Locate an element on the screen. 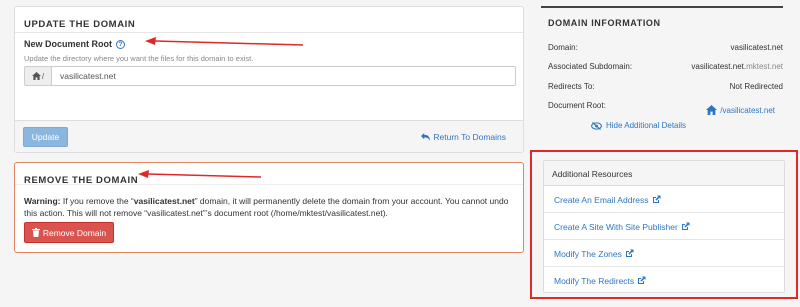  document-root-link-label: /vasilicatest.net is located at coordinates (747, 110).